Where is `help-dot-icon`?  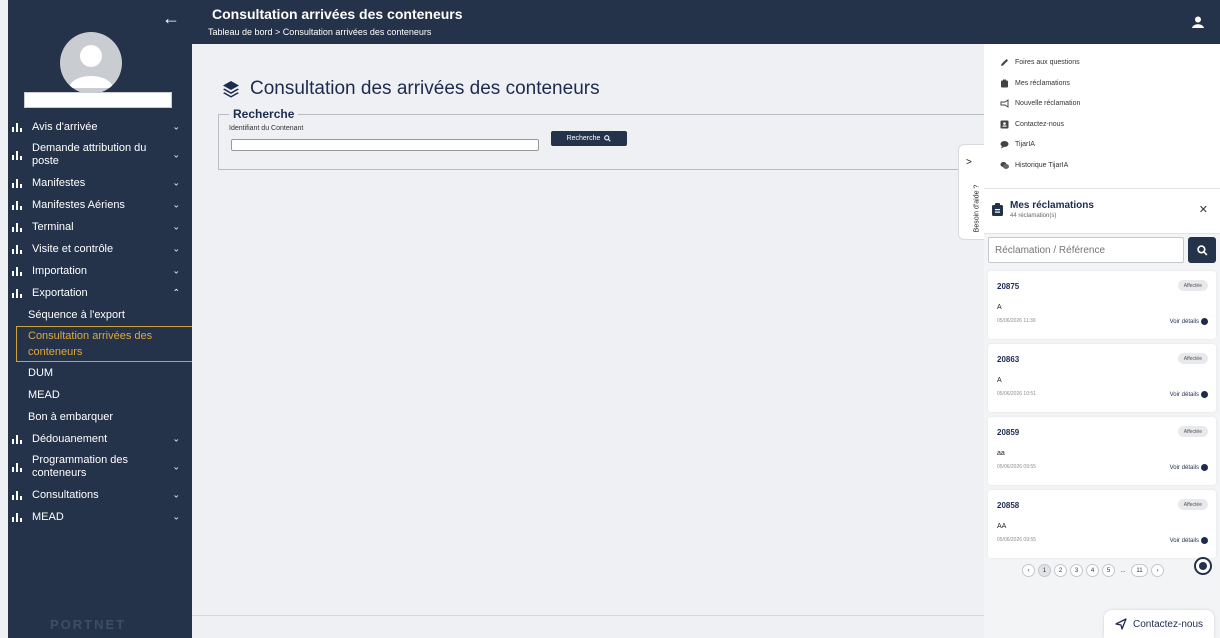 help-dot-icon is located at coordinates (1203, 566).